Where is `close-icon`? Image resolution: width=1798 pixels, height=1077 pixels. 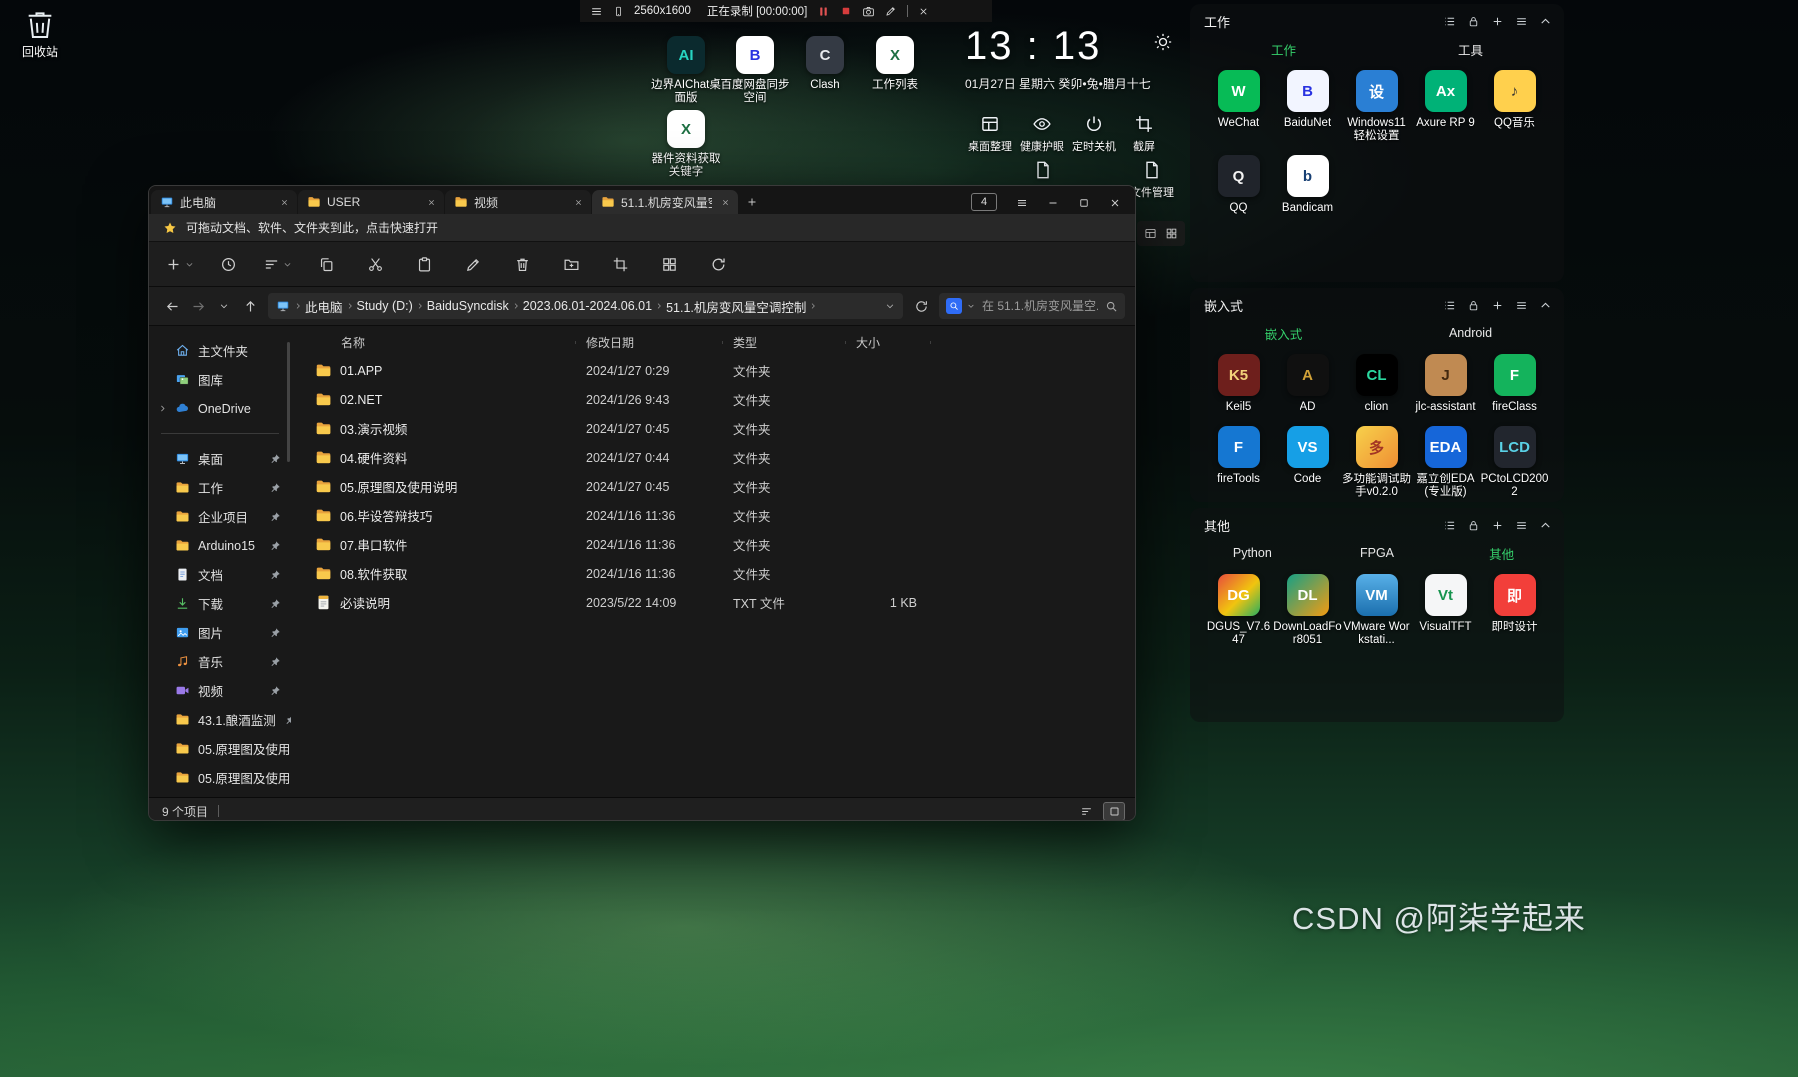 close-icon is located at coordinates (923, 11).